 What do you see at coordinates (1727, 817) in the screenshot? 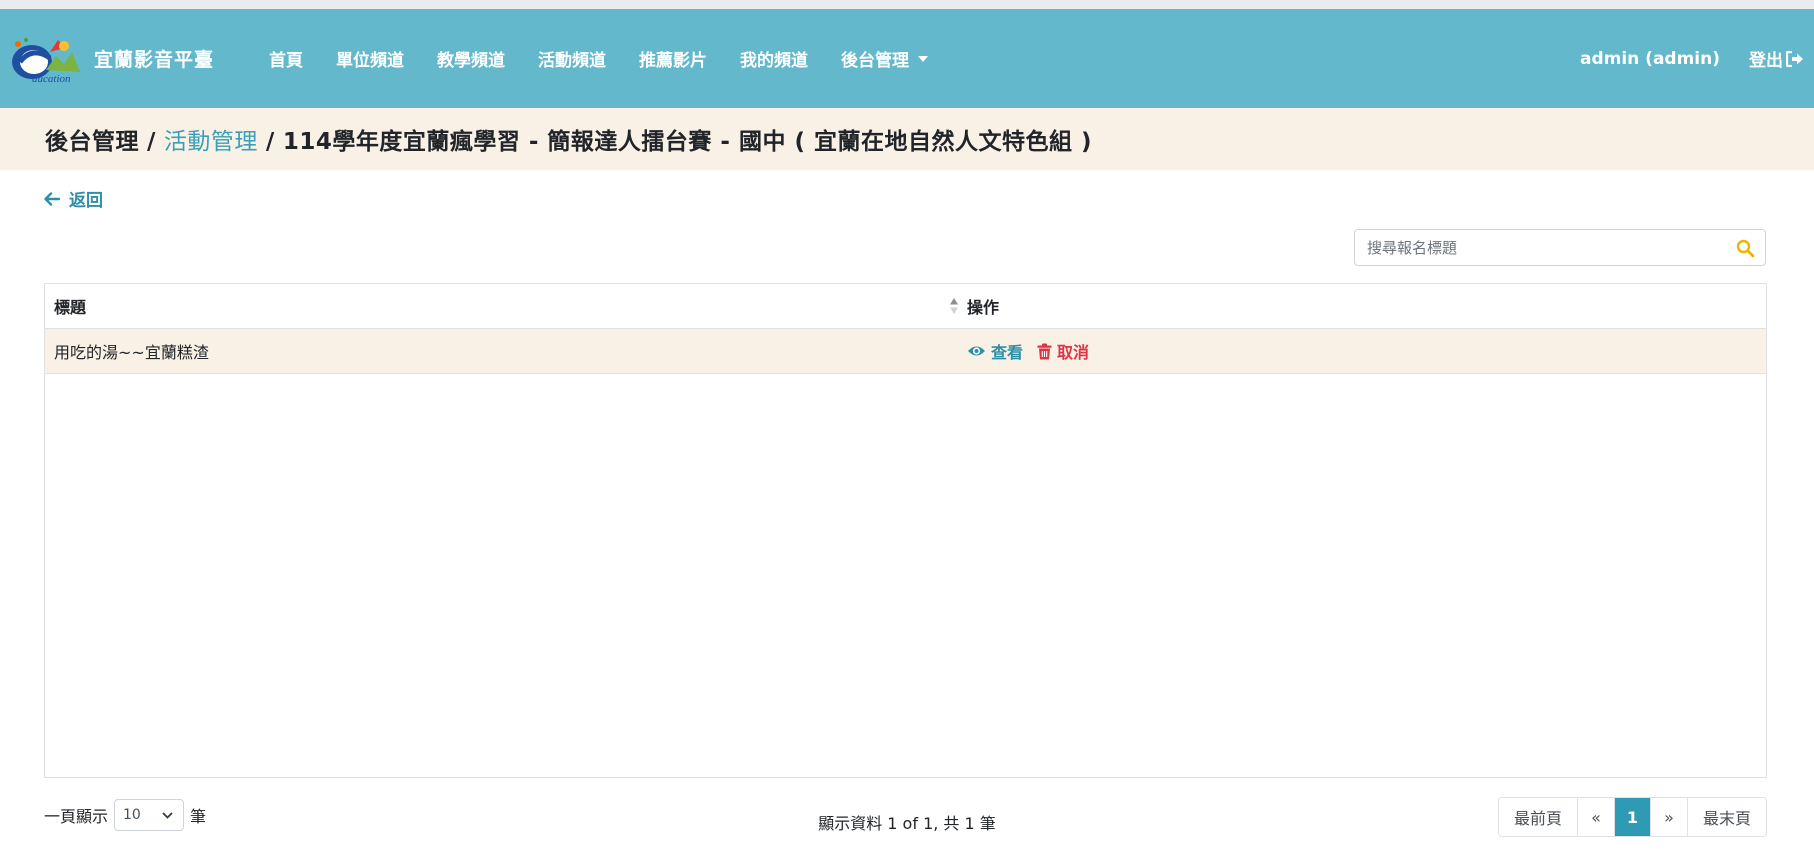
I see `last-page-button: 最末頁` at bounding box center [1727, 817].